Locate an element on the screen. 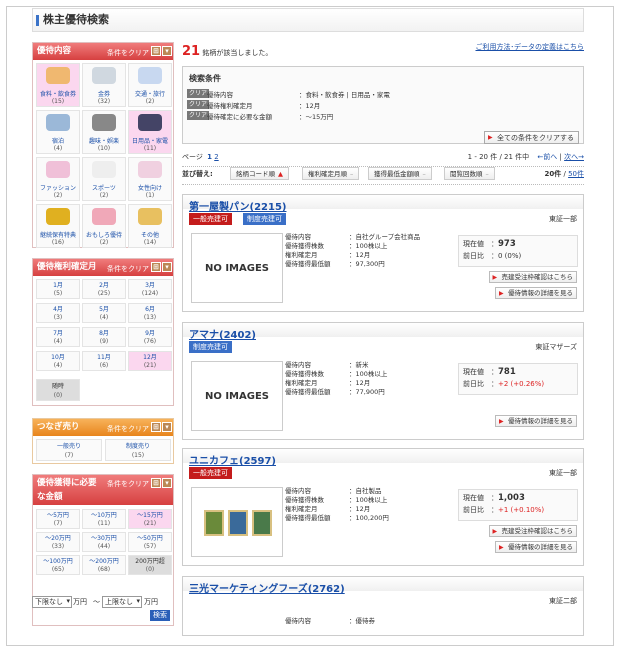  benefit-image: NO IMAGES is located at coordinates (237, 268).